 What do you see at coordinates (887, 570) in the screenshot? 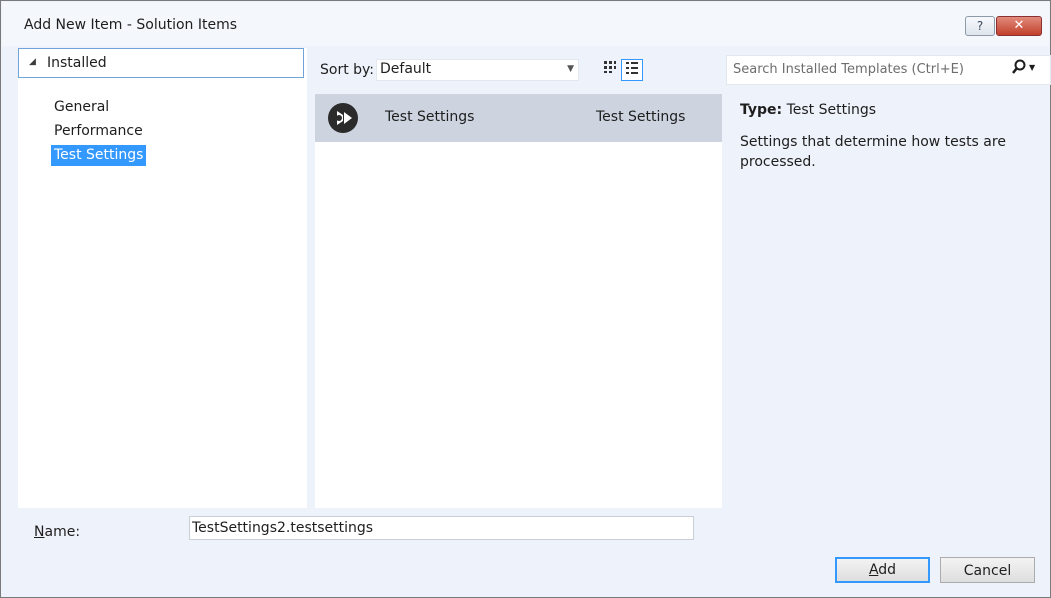
I see `add-rest: dd` at bounding box center [887, 570].